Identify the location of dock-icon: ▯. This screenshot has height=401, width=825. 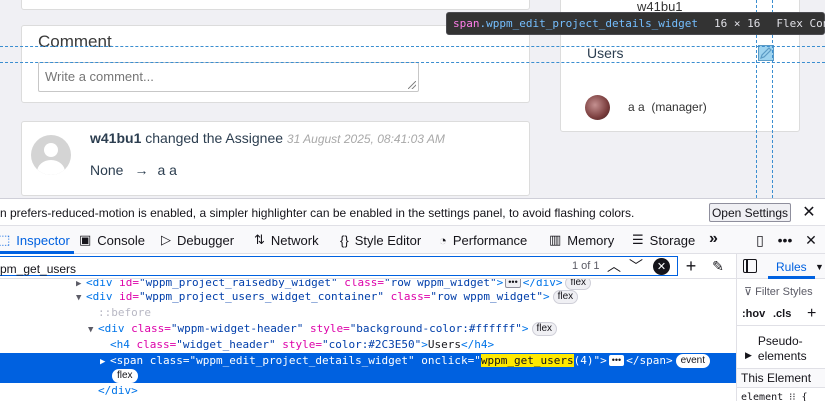
(760, 240).